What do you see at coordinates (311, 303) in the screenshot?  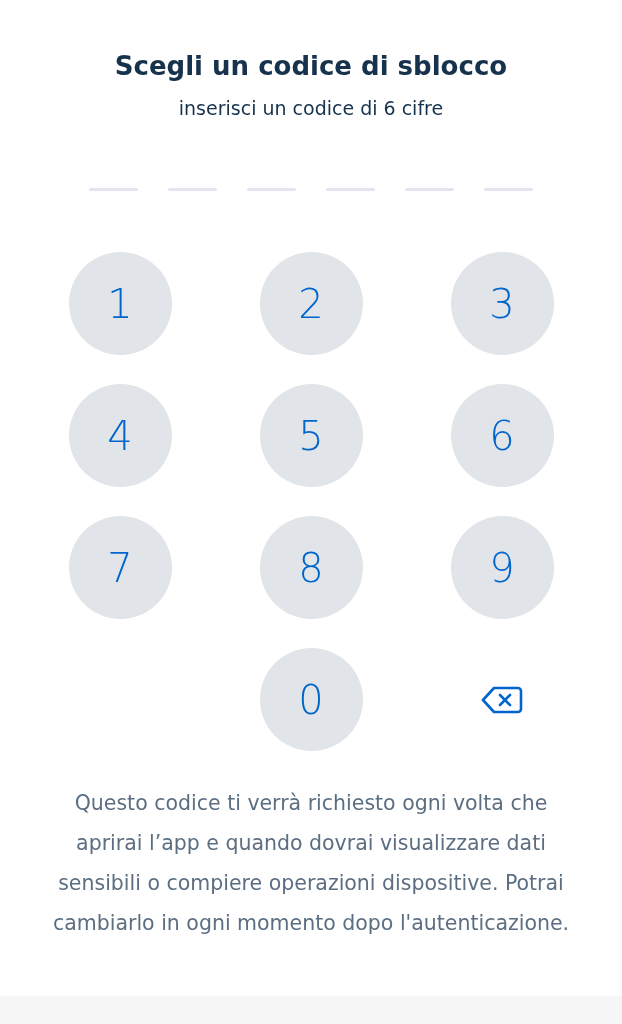 I see `digit-key: 2` at bounding box center [311, 303].